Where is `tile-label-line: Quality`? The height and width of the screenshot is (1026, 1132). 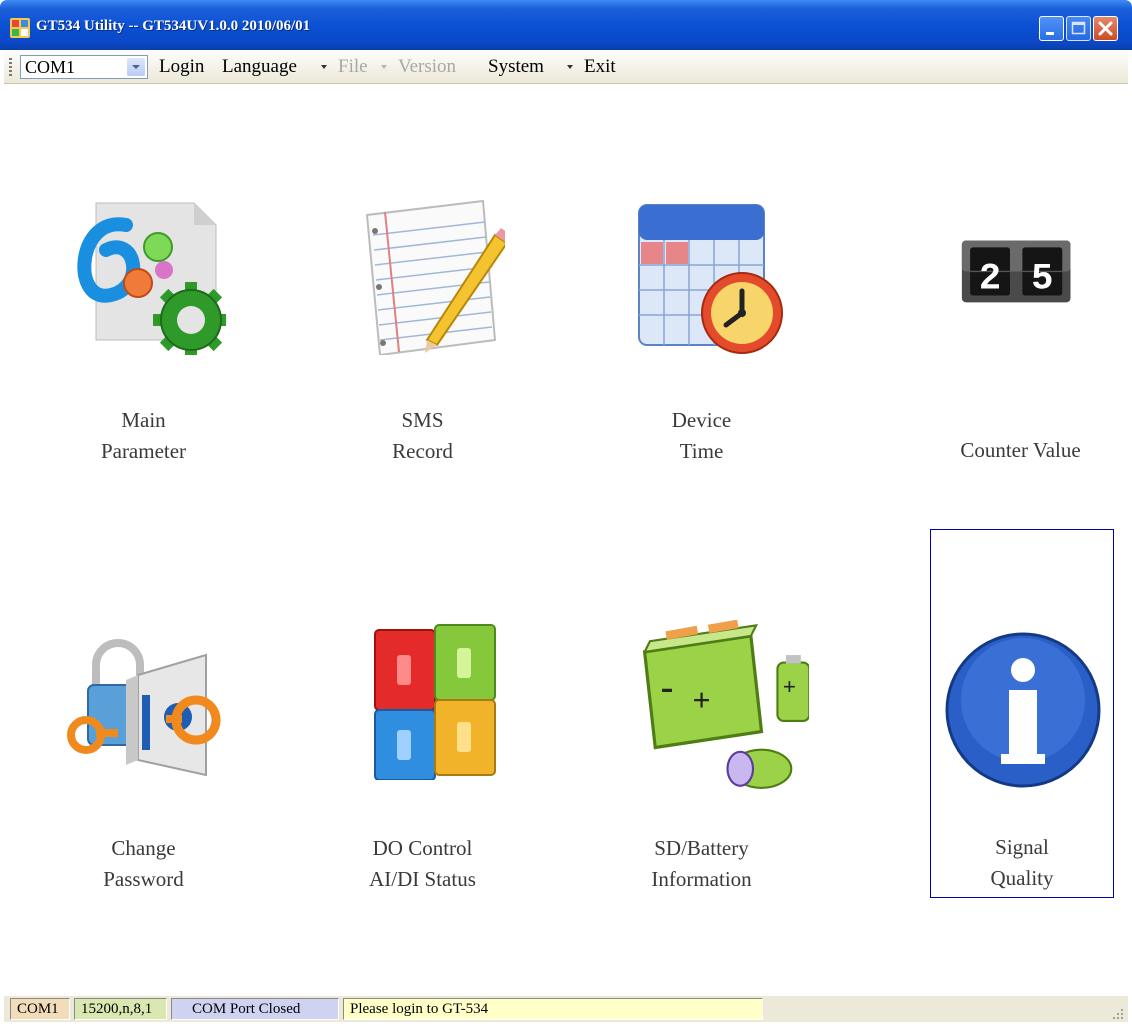 tile-label-line: Quality is located at coordinates (1022, 878).